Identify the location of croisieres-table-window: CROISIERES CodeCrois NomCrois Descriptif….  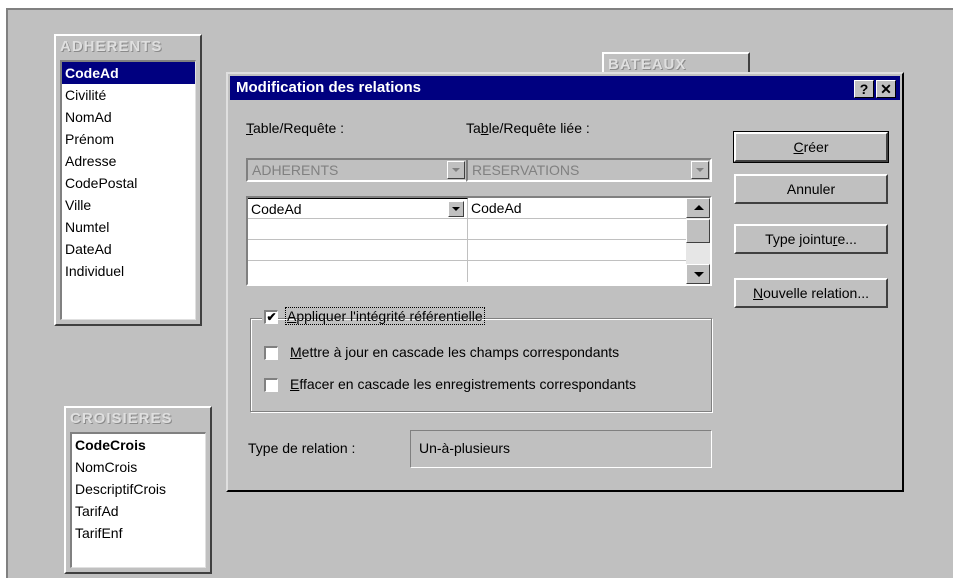
(138, 490).